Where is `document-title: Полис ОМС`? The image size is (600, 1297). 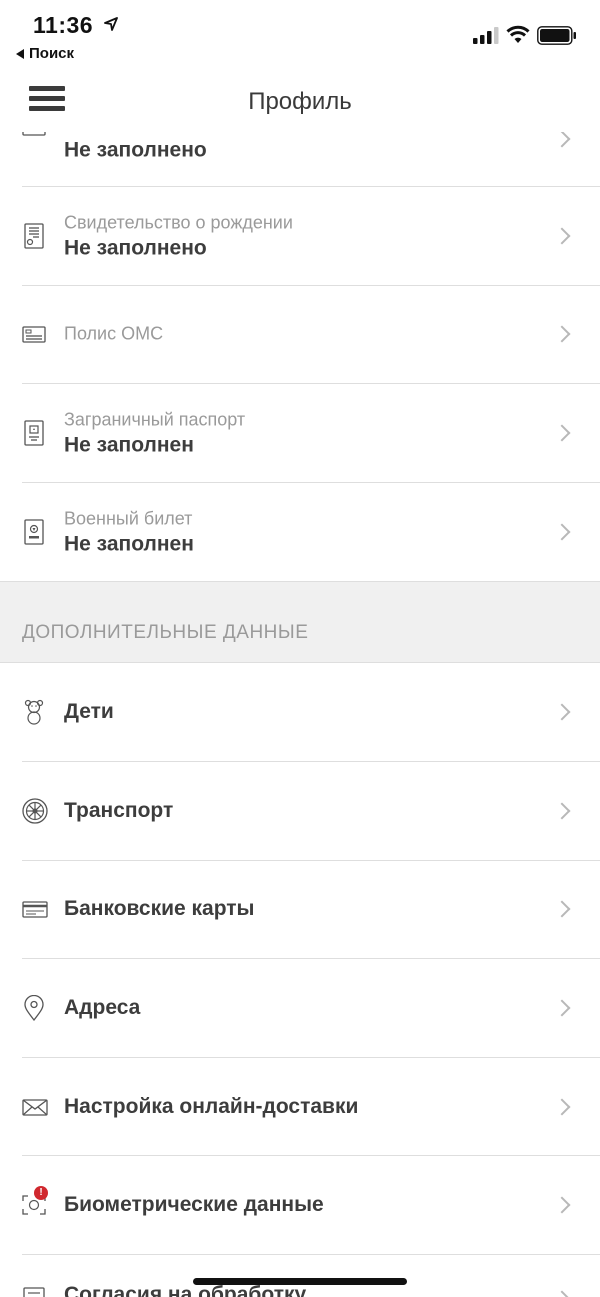
document-title: Полис ОМС is located at coordinates (114, 333).